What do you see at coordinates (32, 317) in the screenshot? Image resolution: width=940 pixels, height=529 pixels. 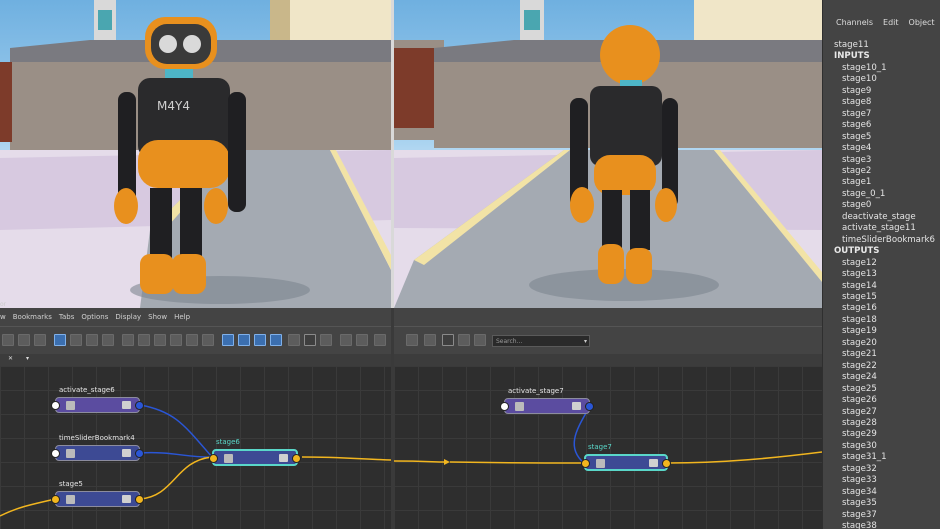 I see `menu-item-bookmarks: Bookmarks` at bounding box center [32, 317].